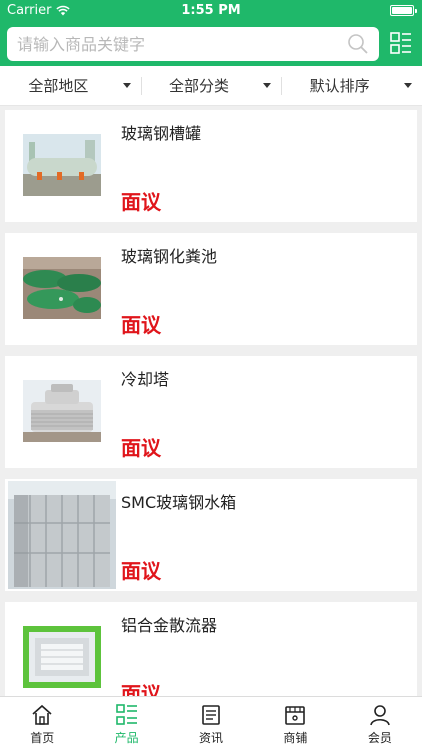 The image size is (422, 750). I want to click on product-image-frp-tank, so click(62, 165).